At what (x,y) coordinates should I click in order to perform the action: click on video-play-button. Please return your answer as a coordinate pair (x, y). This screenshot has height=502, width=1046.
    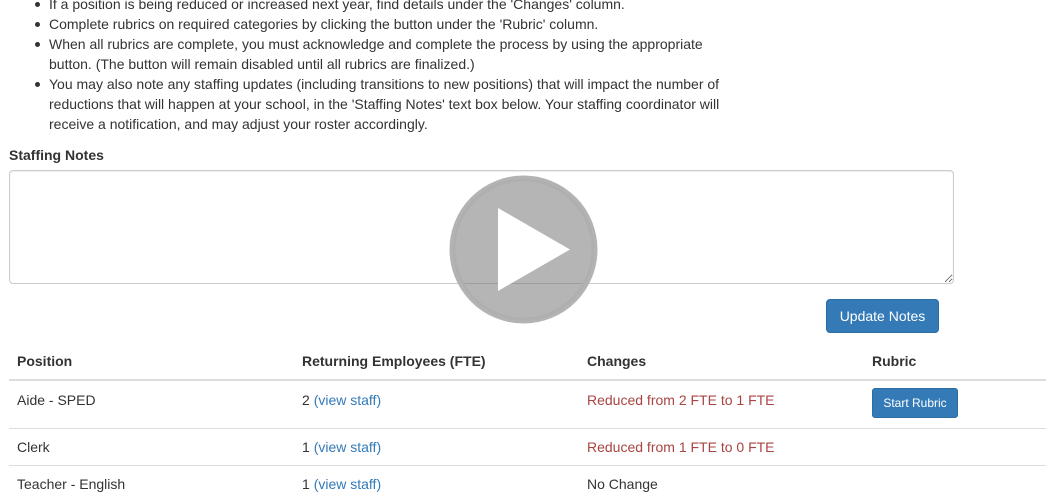
    Looking at the image, I should click on (523, 249).